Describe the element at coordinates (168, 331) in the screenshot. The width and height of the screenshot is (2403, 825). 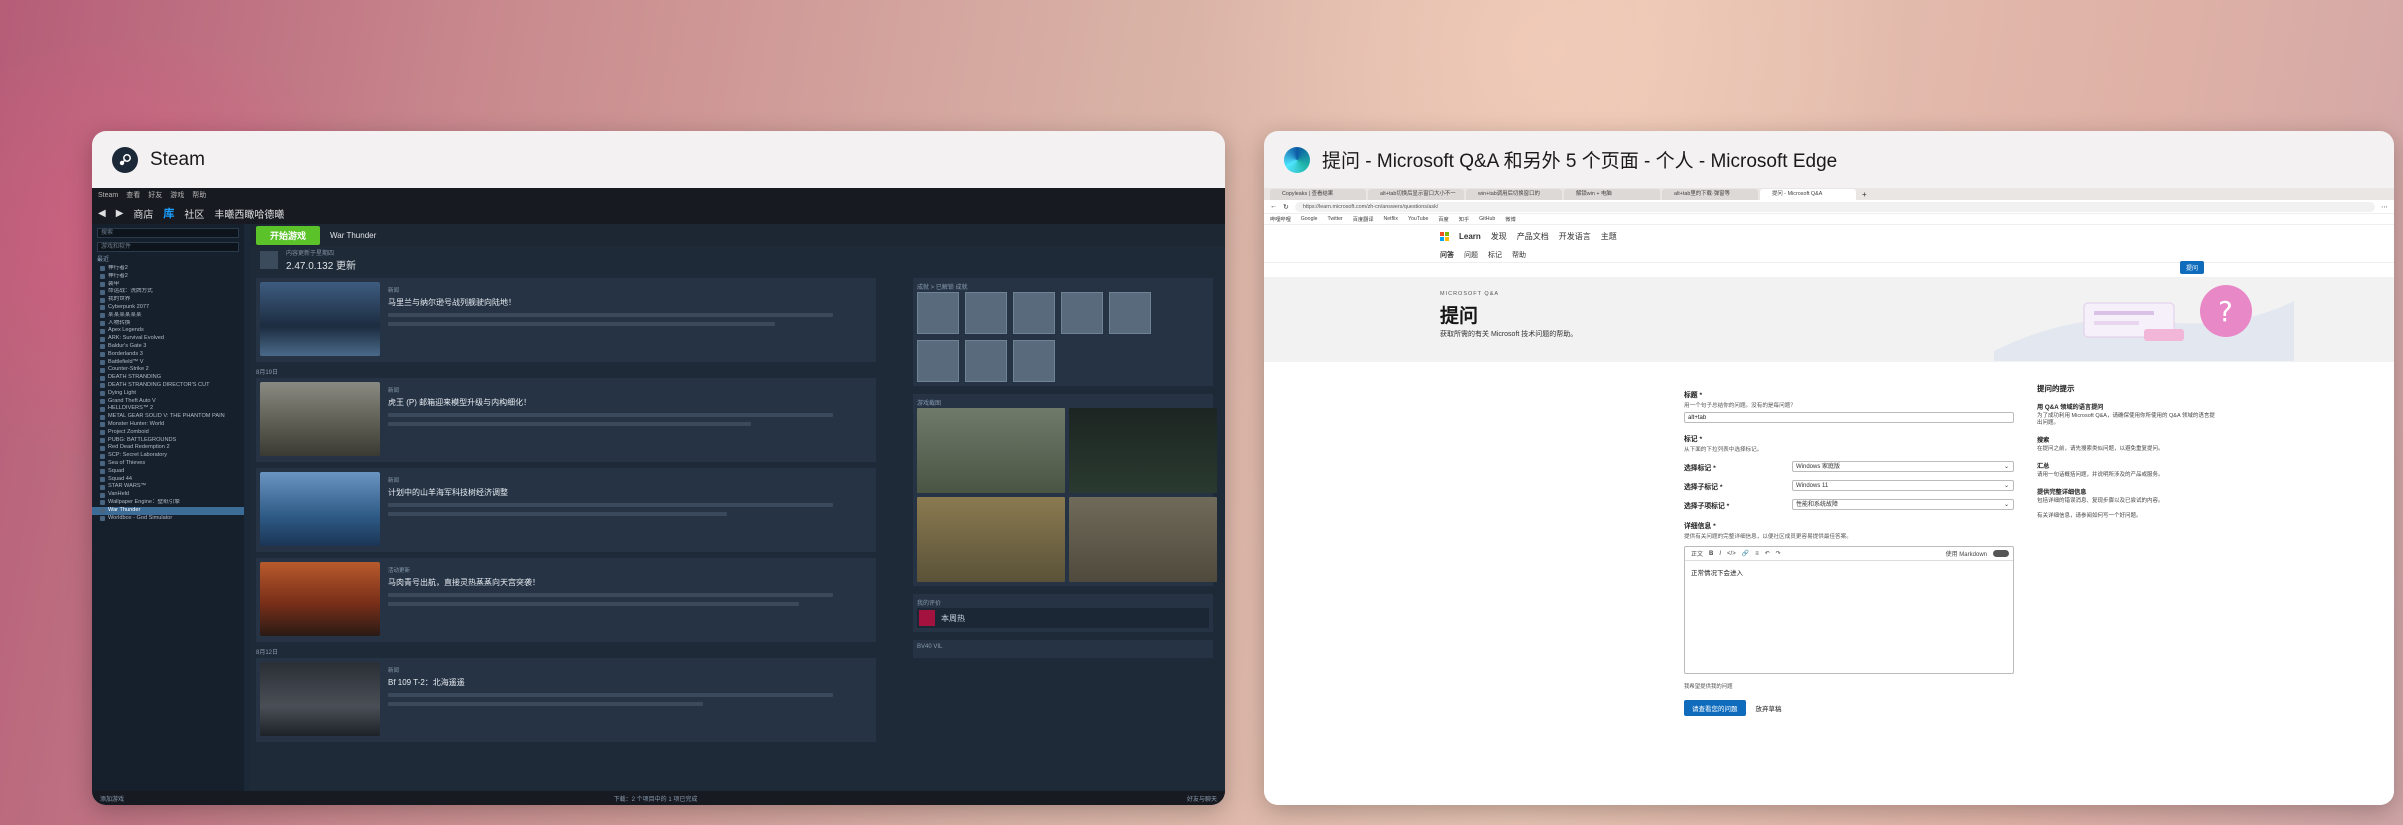
I see `sidebar-game-item: Apex Legends` at that location.